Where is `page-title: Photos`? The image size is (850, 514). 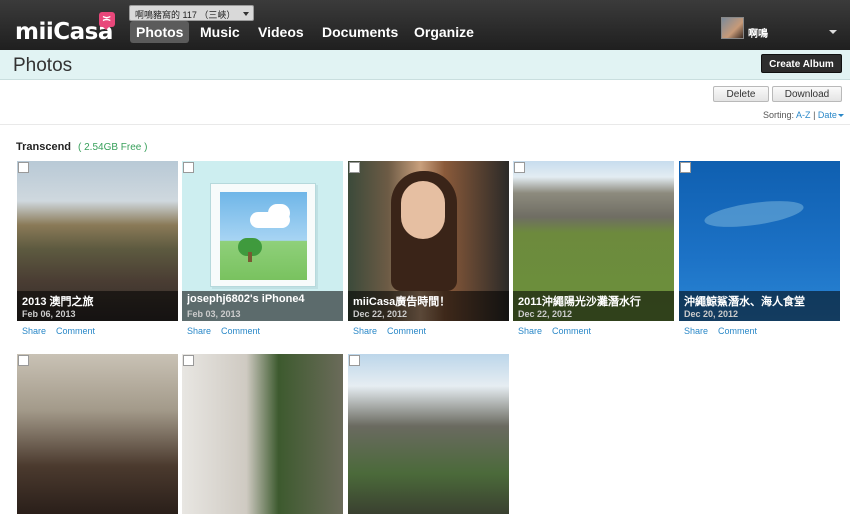
page-title: Photos is located at coordinates (43, 65).